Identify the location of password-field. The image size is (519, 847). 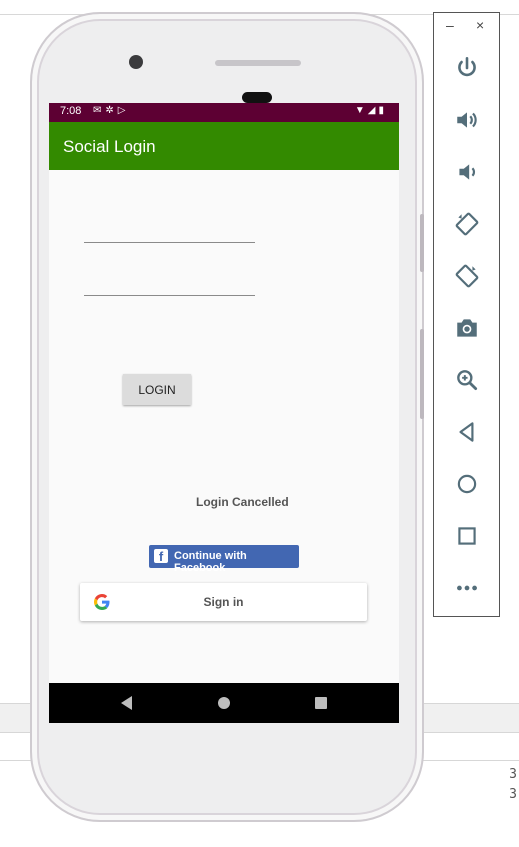
(169, 284).